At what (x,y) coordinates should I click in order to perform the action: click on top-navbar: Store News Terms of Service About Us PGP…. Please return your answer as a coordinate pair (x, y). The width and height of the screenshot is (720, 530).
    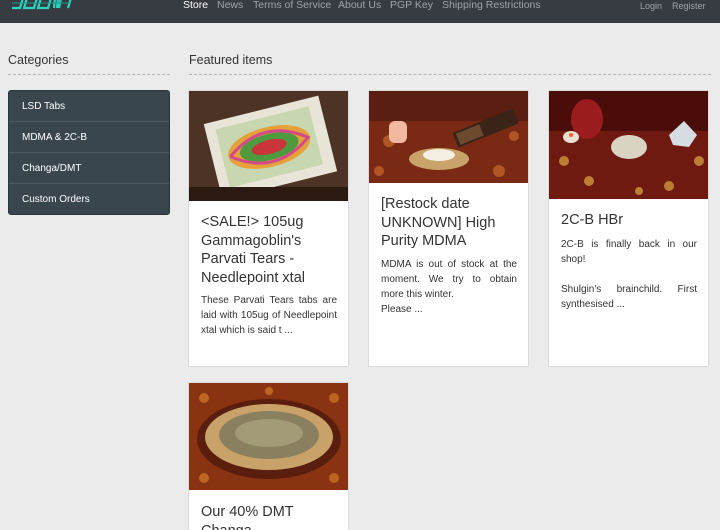
    Looking at the image, I should click on (360, 11).